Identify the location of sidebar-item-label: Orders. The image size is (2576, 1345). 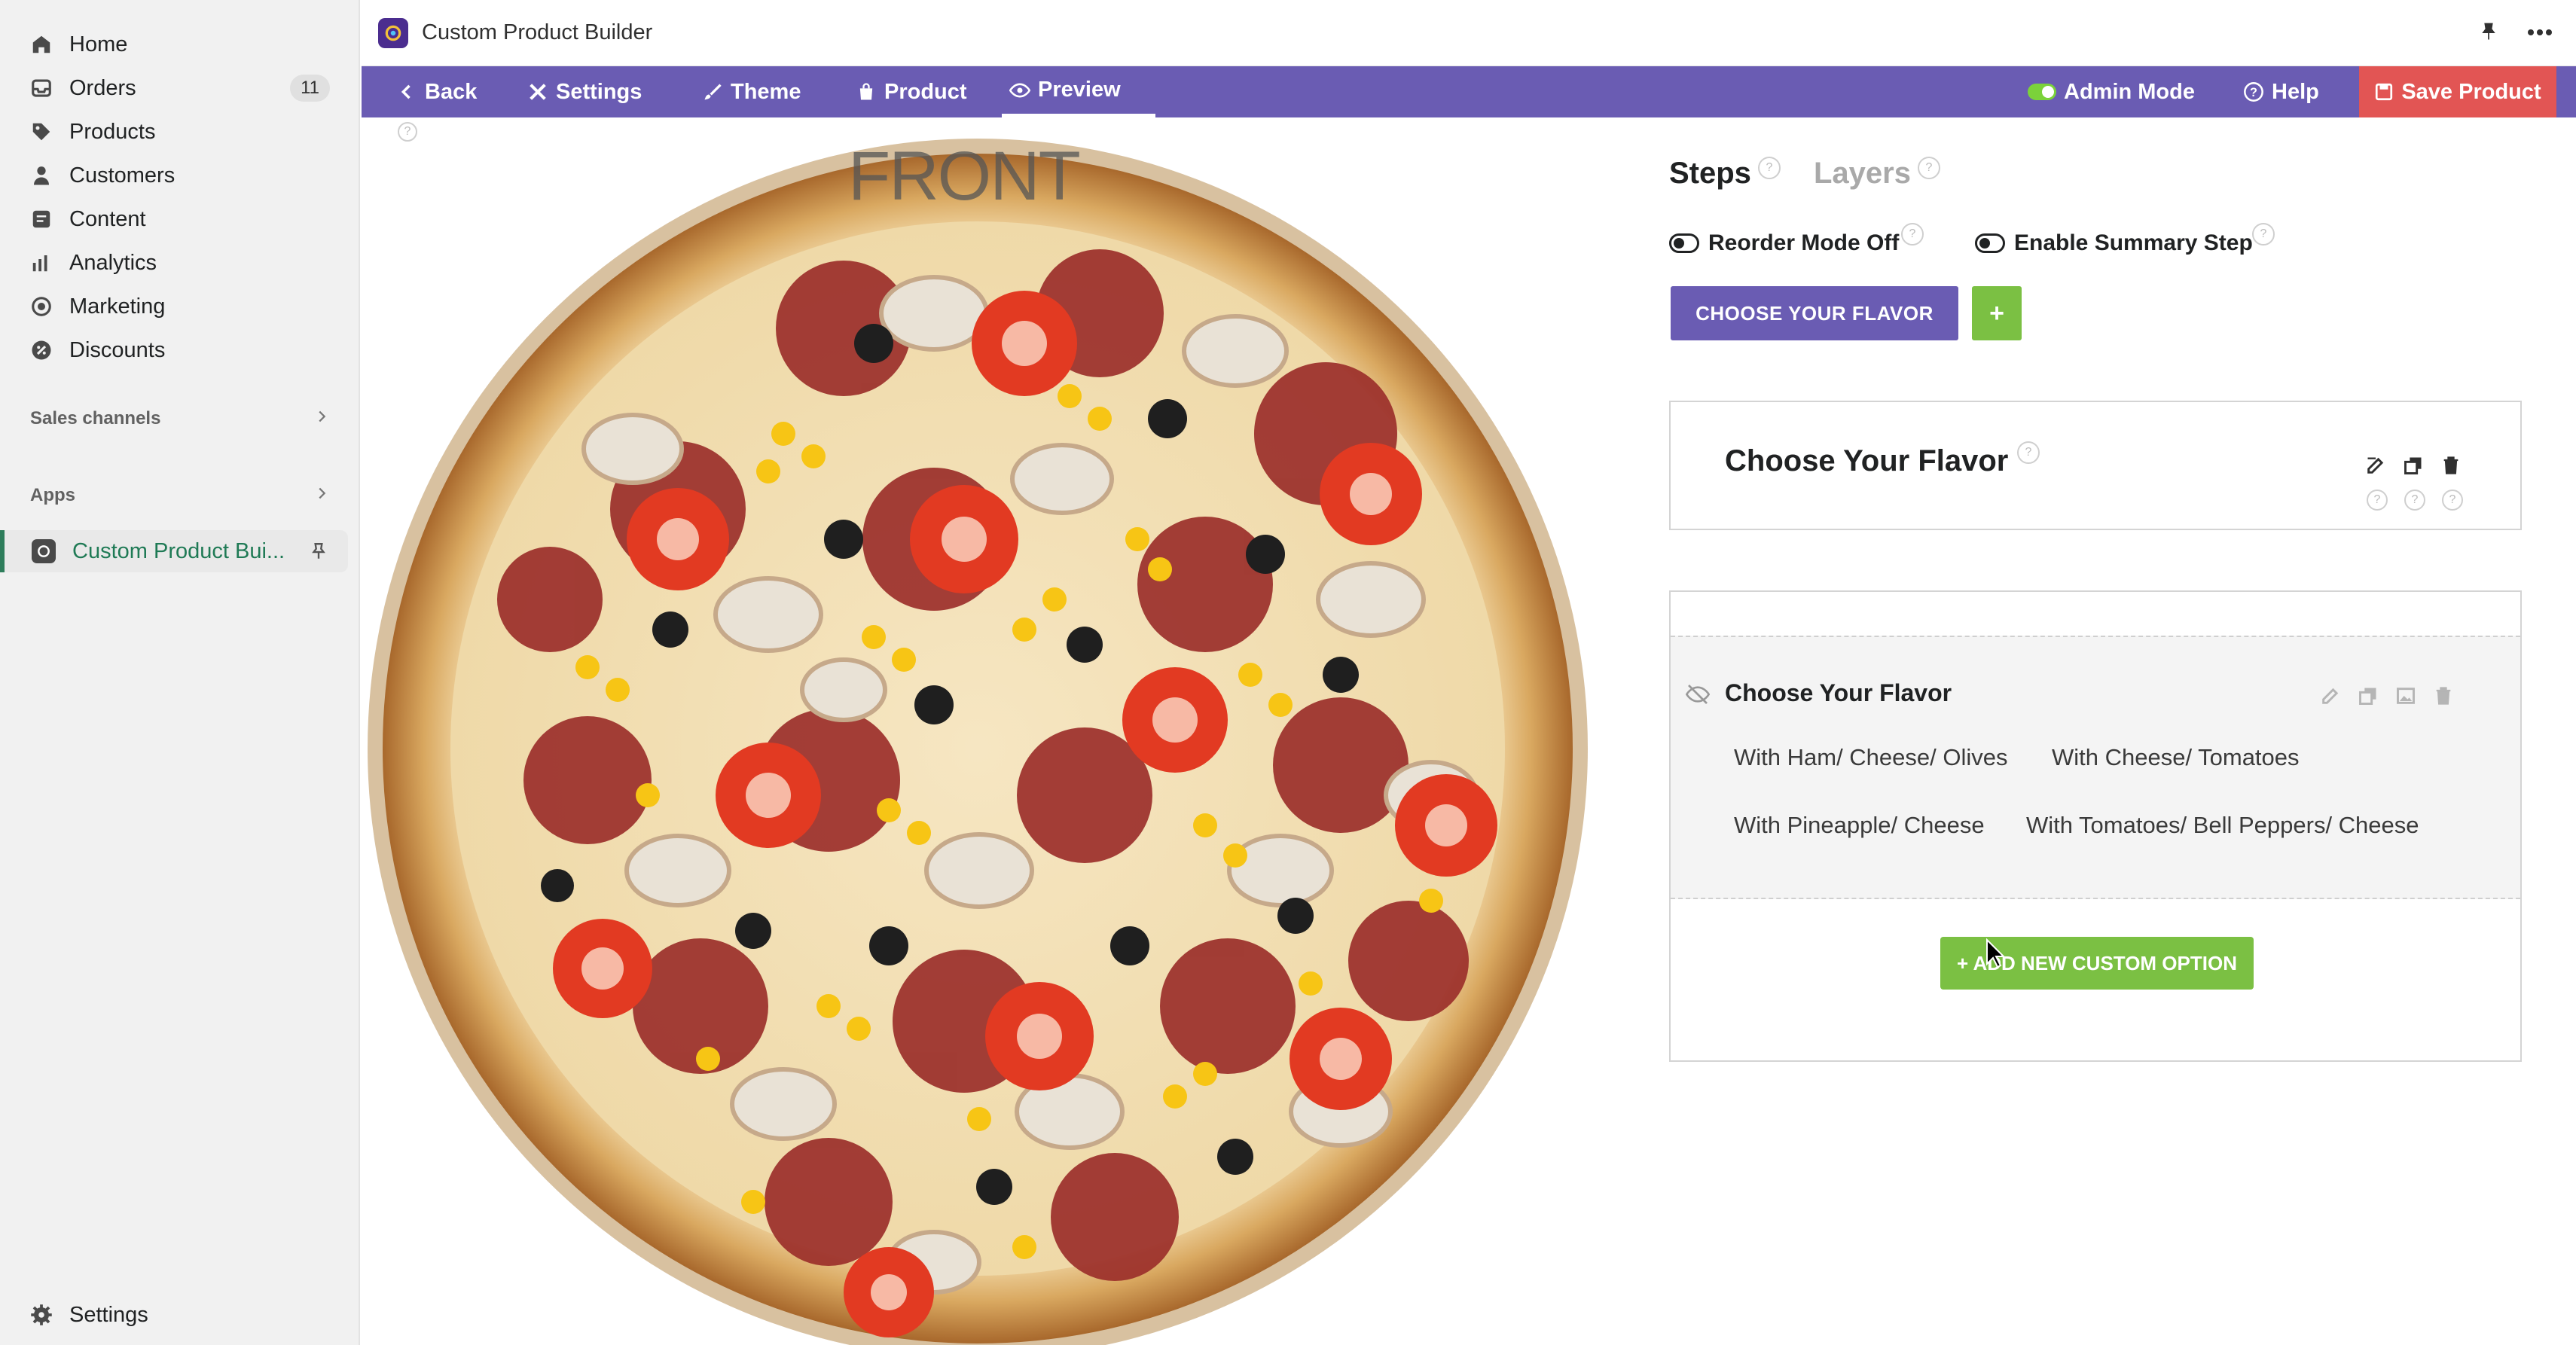
(103, 87).